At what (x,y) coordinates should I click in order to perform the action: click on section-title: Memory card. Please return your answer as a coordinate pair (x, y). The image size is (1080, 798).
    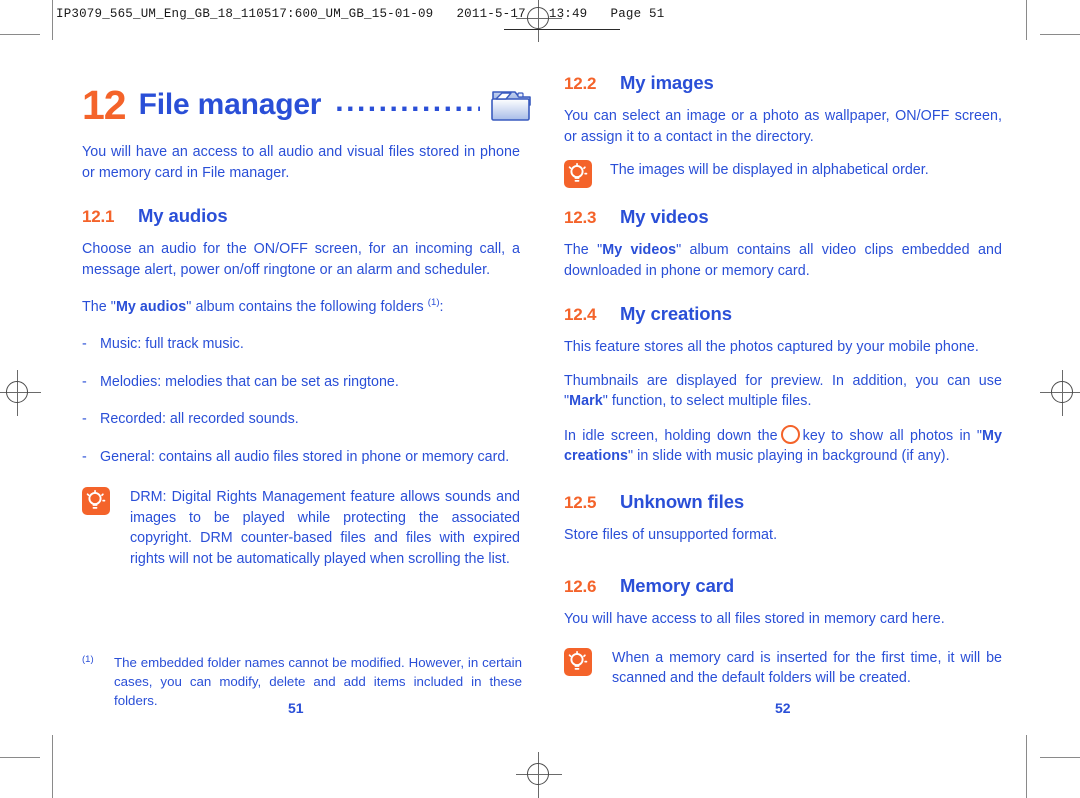
    Looking at the image, I should click on (677, 585).